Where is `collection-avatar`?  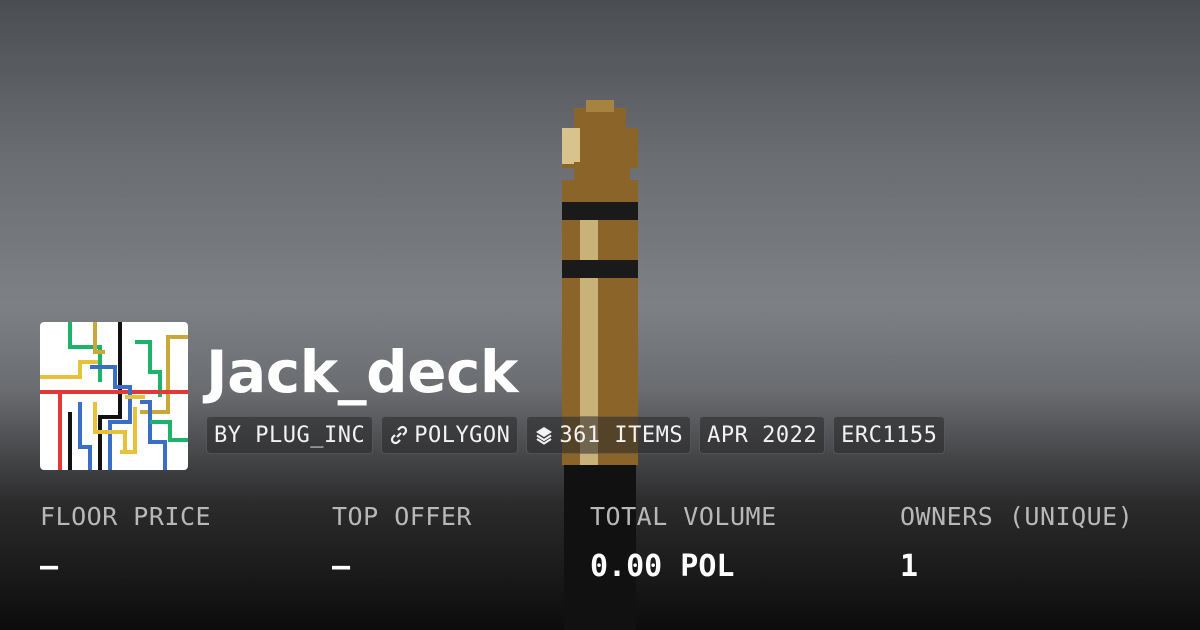
collection-avatar is located at coordinates (114, 396).